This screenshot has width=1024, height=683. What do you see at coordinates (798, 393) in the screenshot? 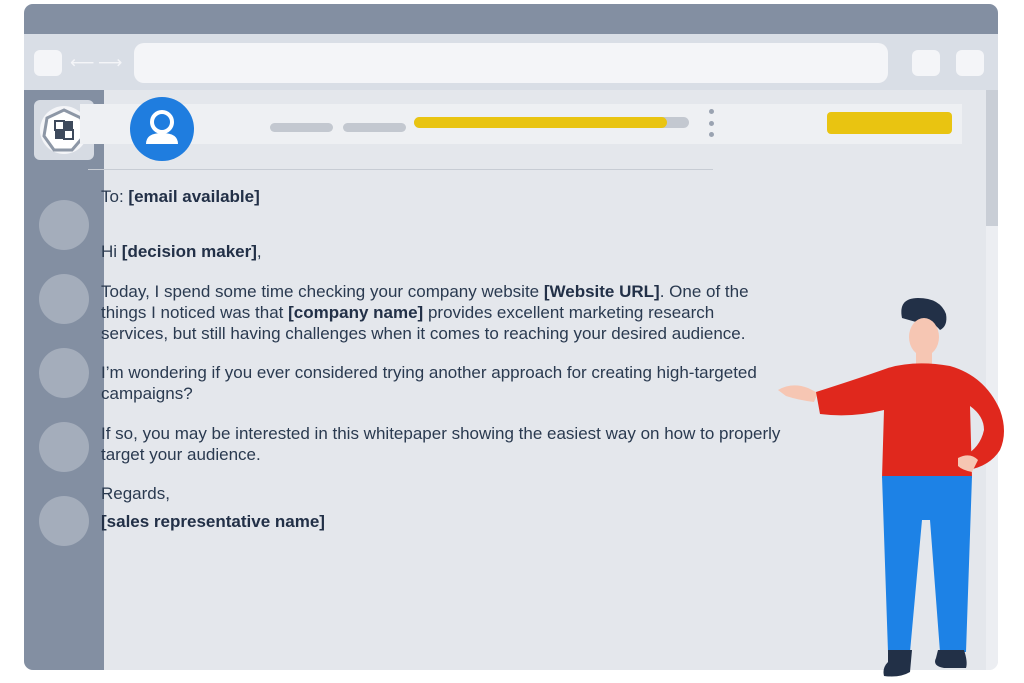
I see `person-pointing-hand` at bounding box center [798, 393].